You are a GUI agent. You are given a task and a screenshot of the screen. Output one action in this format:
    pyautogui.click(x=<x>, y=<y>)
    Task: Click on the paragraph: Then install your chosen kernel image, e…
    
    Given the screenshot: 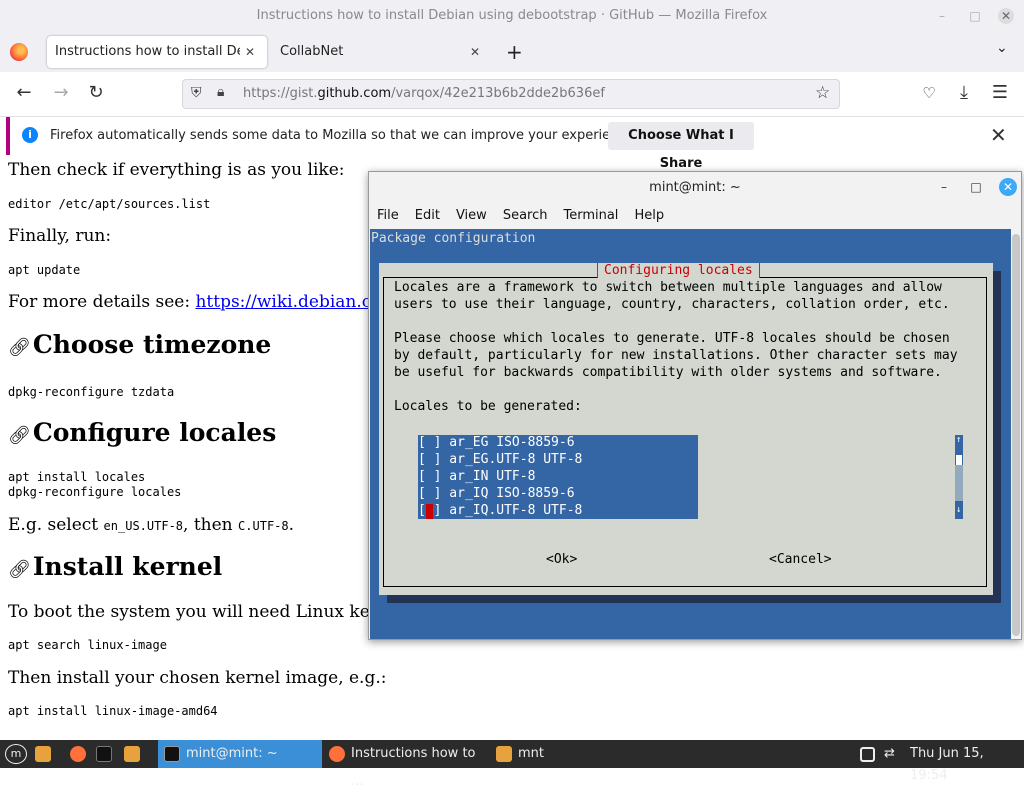 What is the action you would take?
    pyautogui.click(x=197, y=678)
    